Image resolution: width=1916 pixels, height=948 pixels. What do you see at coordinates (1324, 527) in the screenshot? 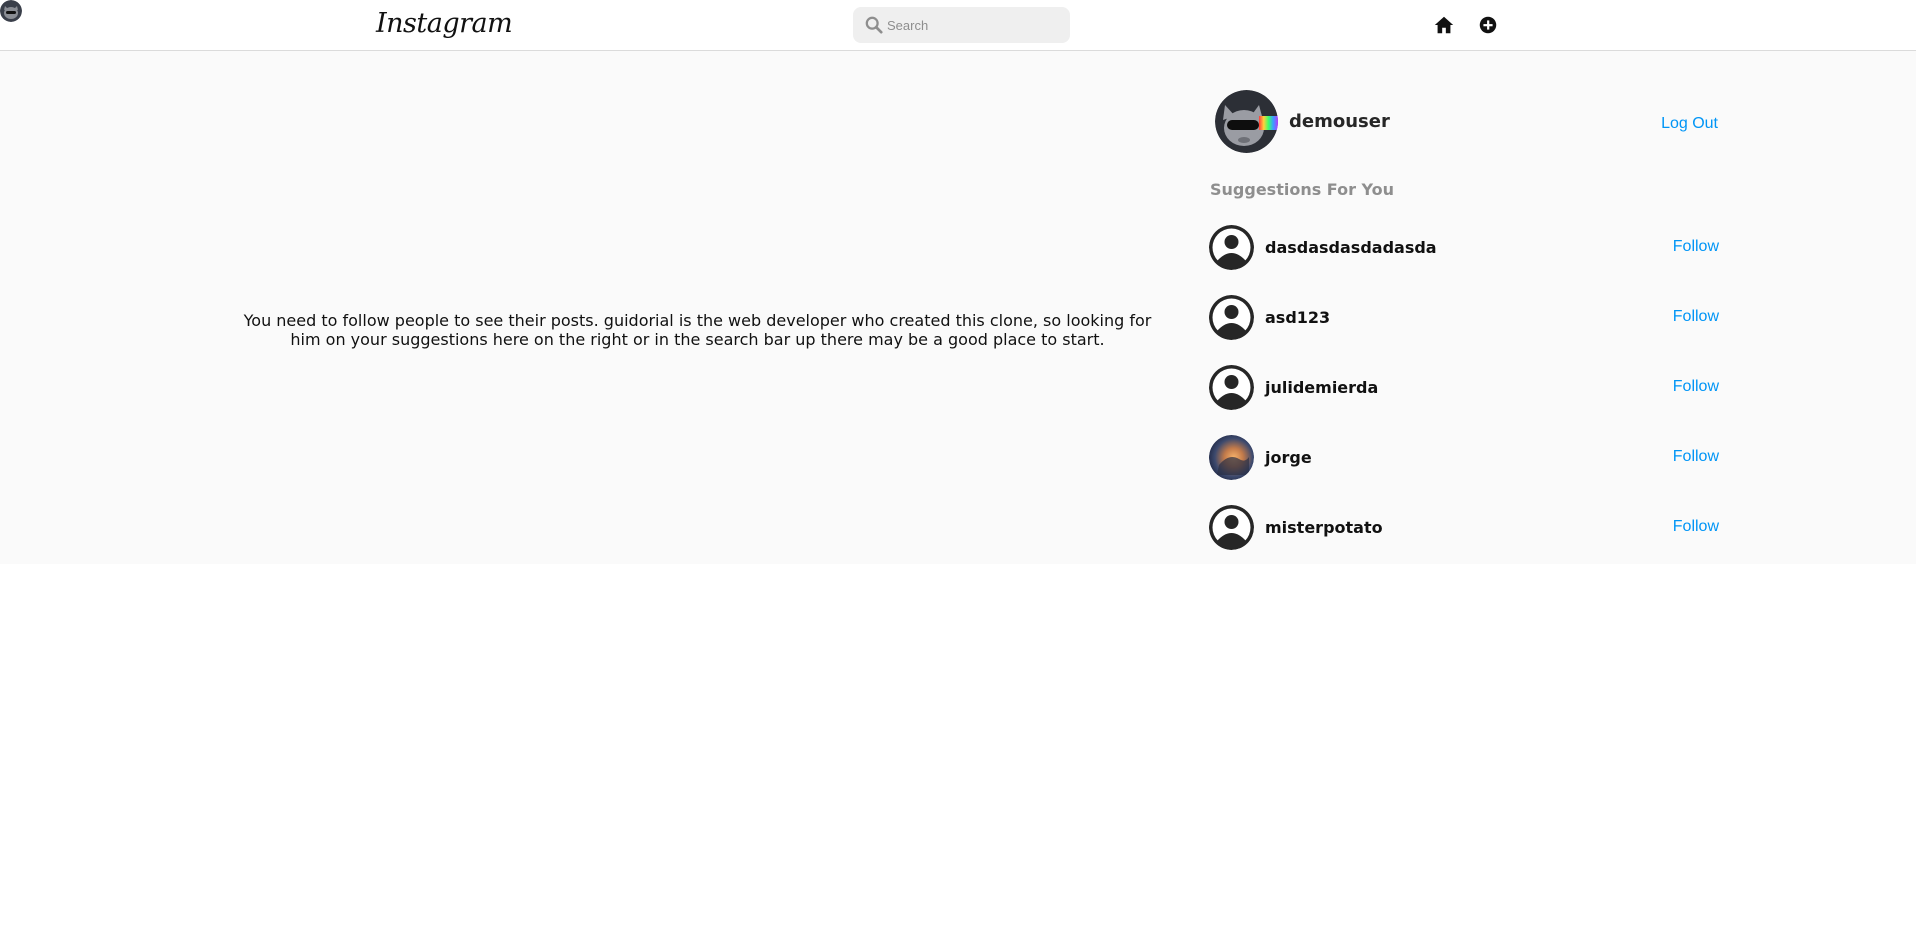
I see `suggestion-username: misterpotato` at bounding box center [1324, 527].